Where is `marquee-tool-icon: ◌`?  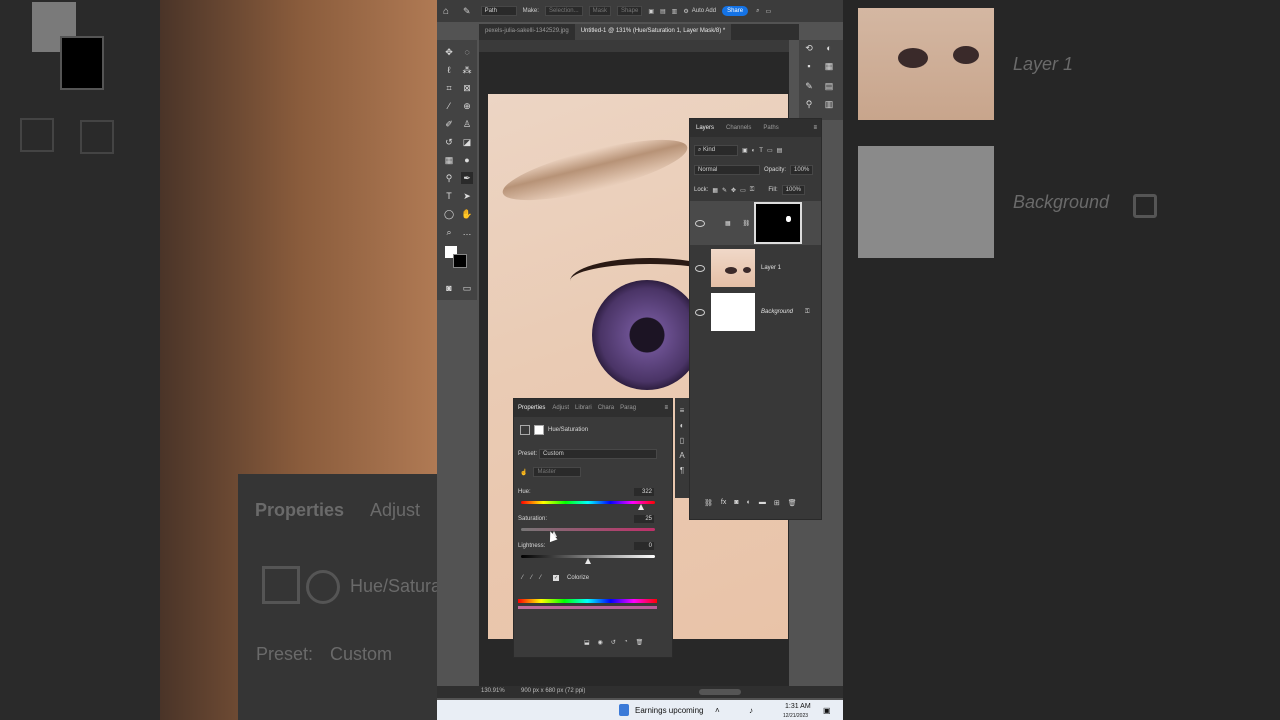 marquee-tool-icon: ◌ is located at coordinates (467, 52).